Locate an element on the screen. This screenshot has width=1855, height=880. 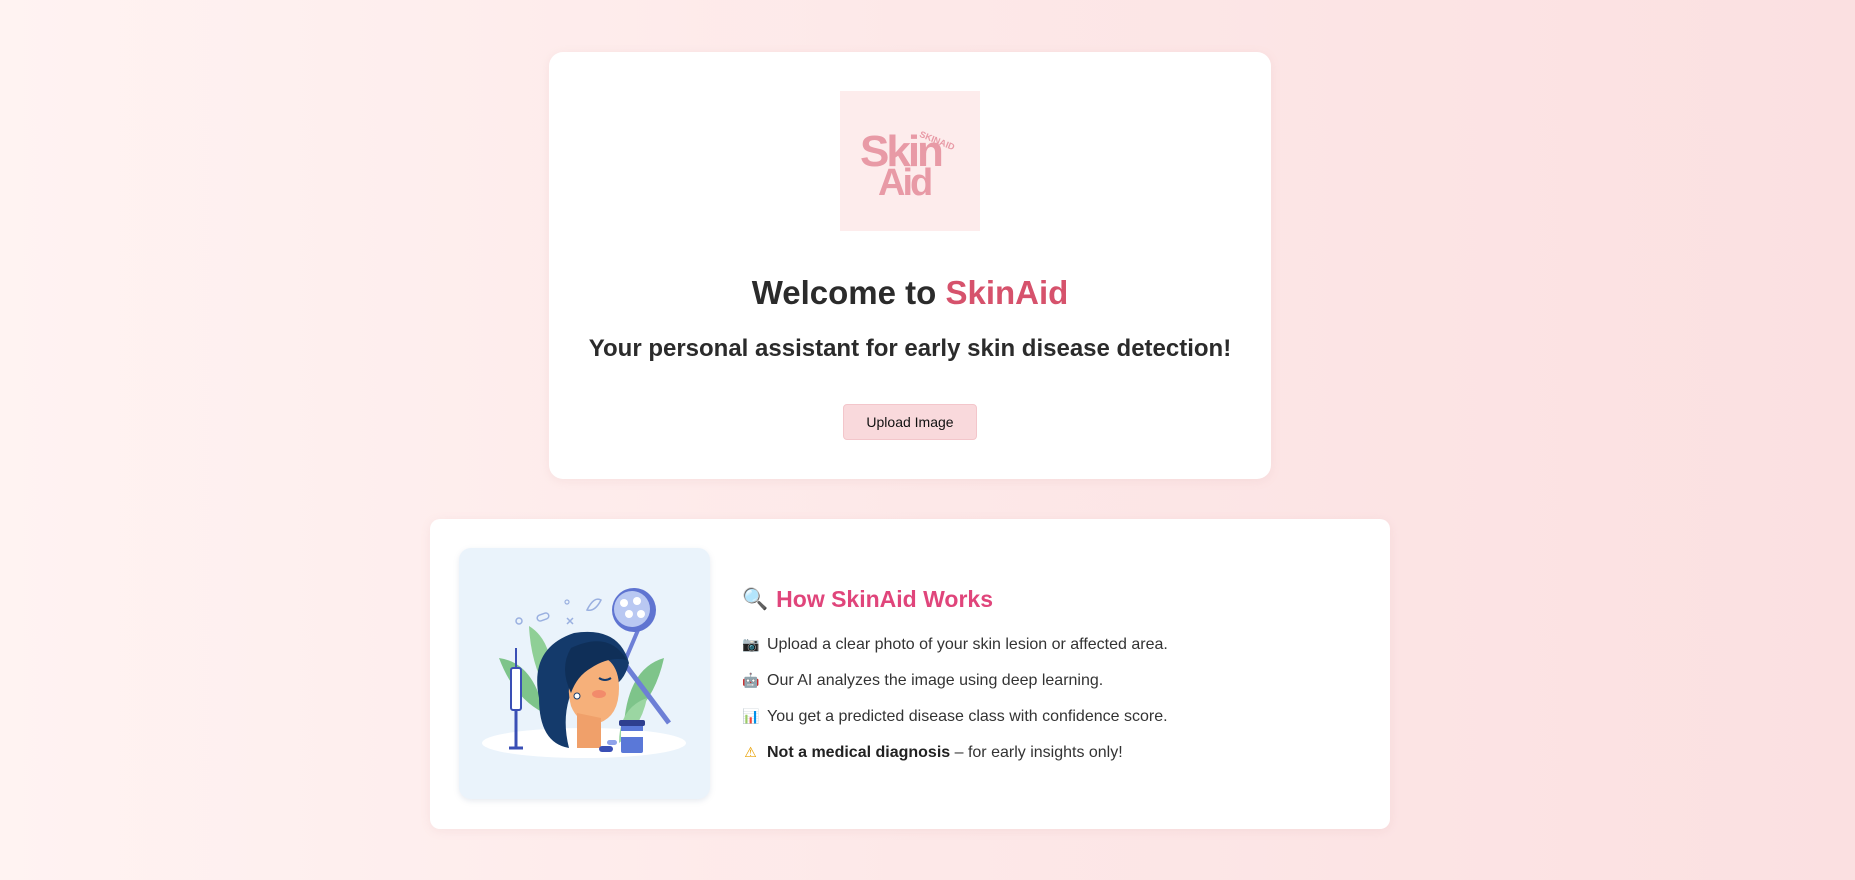
upload-image-button: Upload Image is located at coordinates (910, 422).